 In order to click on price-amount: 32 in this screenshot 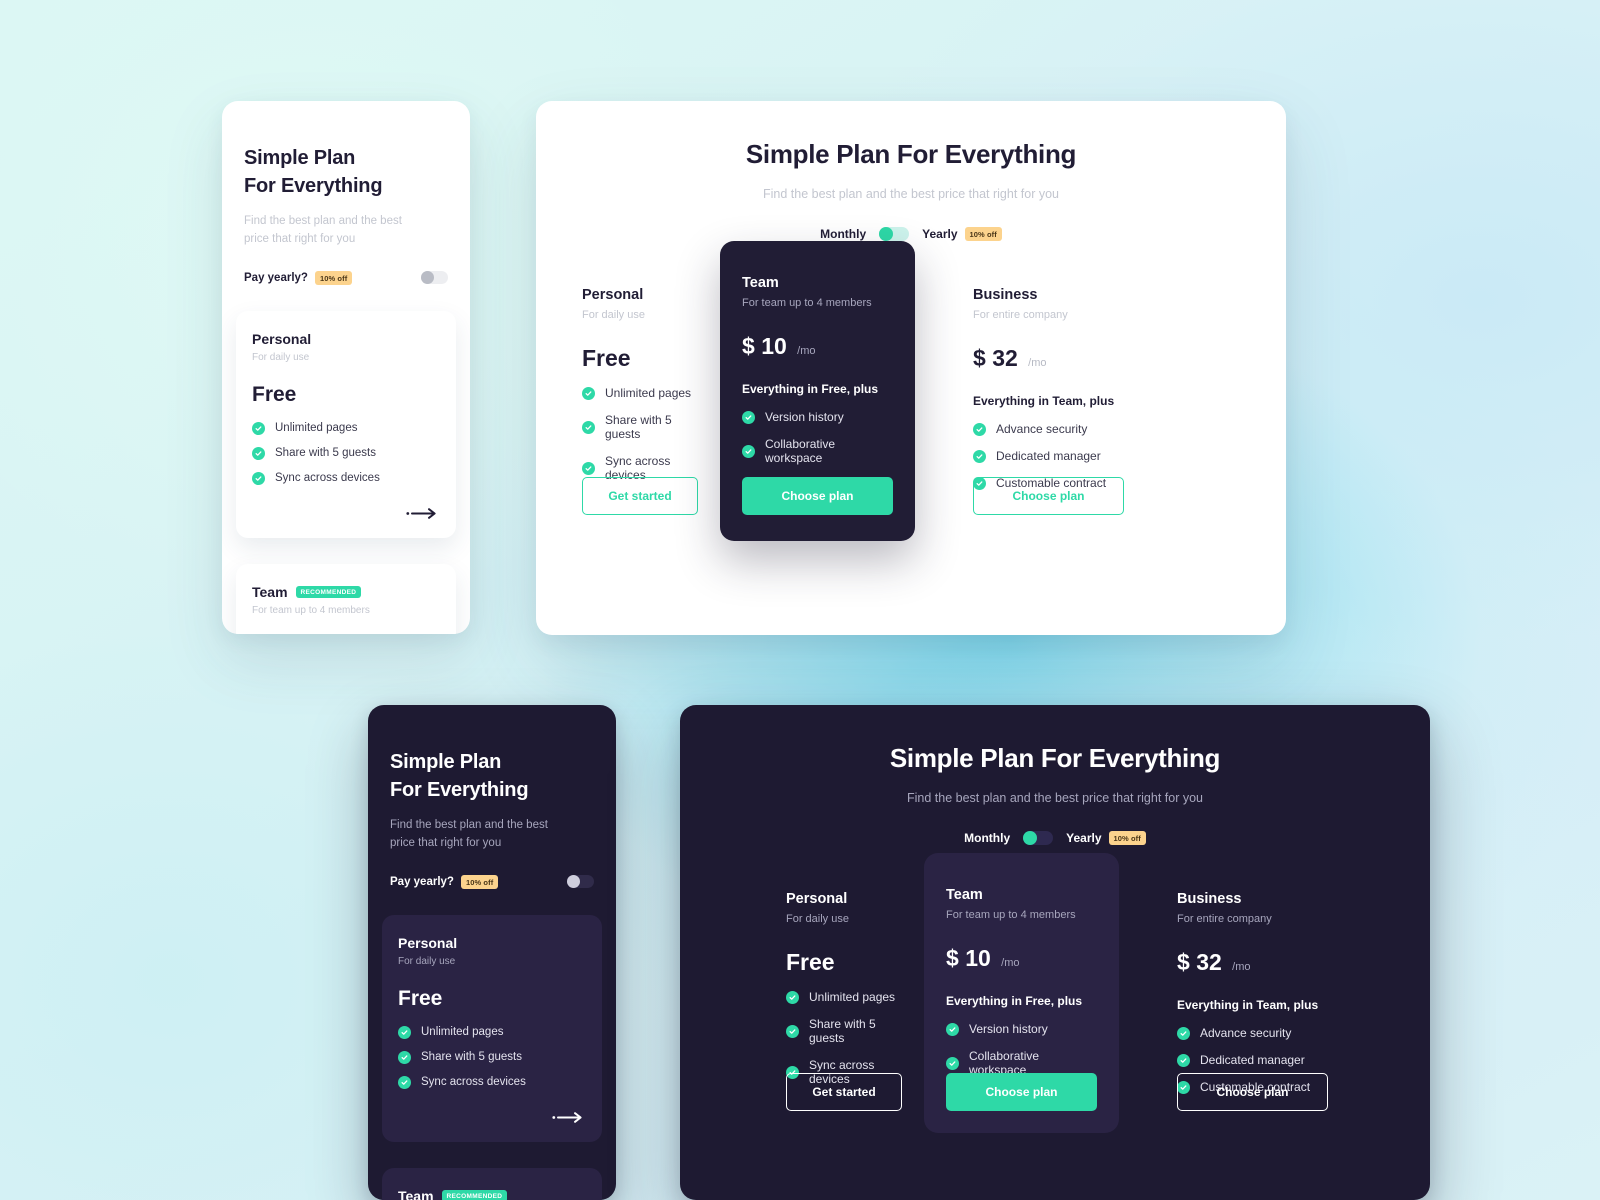, I will do `click(1005, 358)`.